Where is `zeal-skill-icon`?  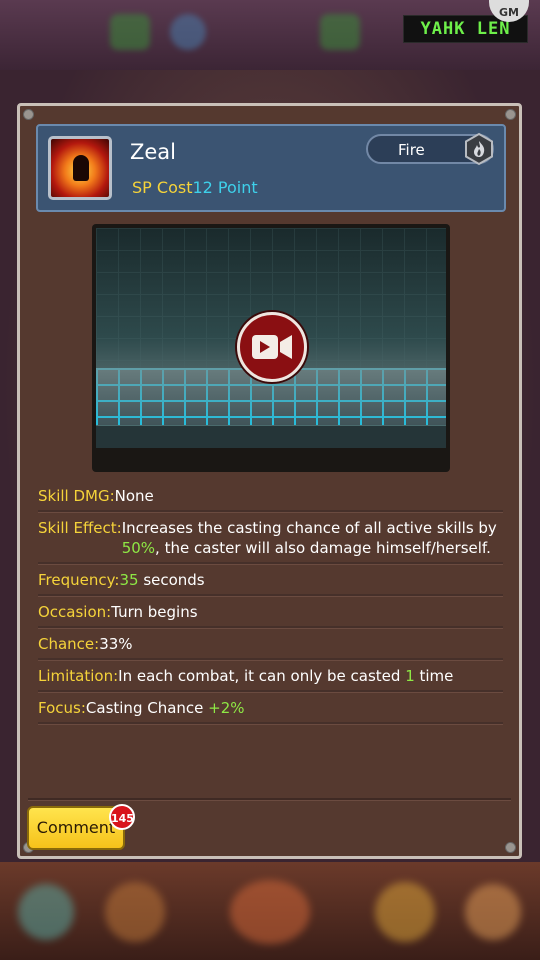
zeal-skill-icon is located at coordinates (80, 168).